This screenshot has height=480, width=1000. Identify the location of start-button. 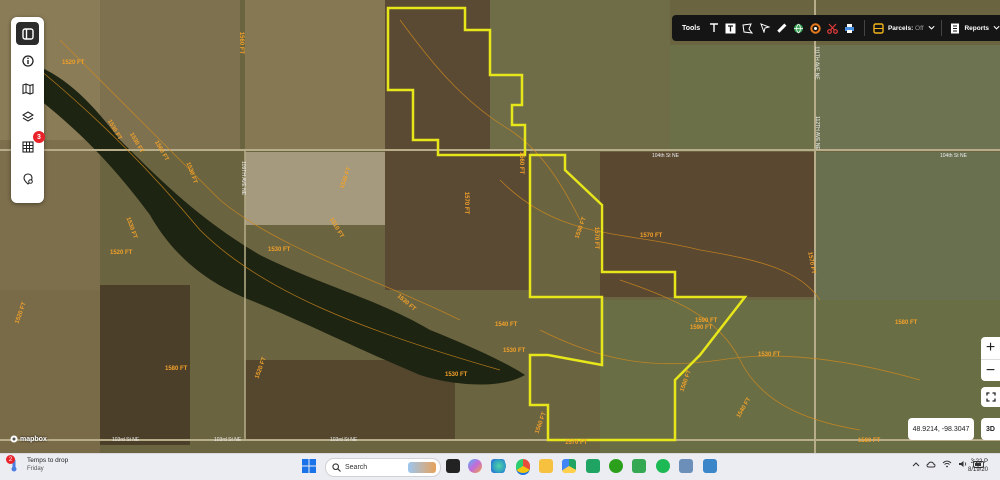
(309, 468).